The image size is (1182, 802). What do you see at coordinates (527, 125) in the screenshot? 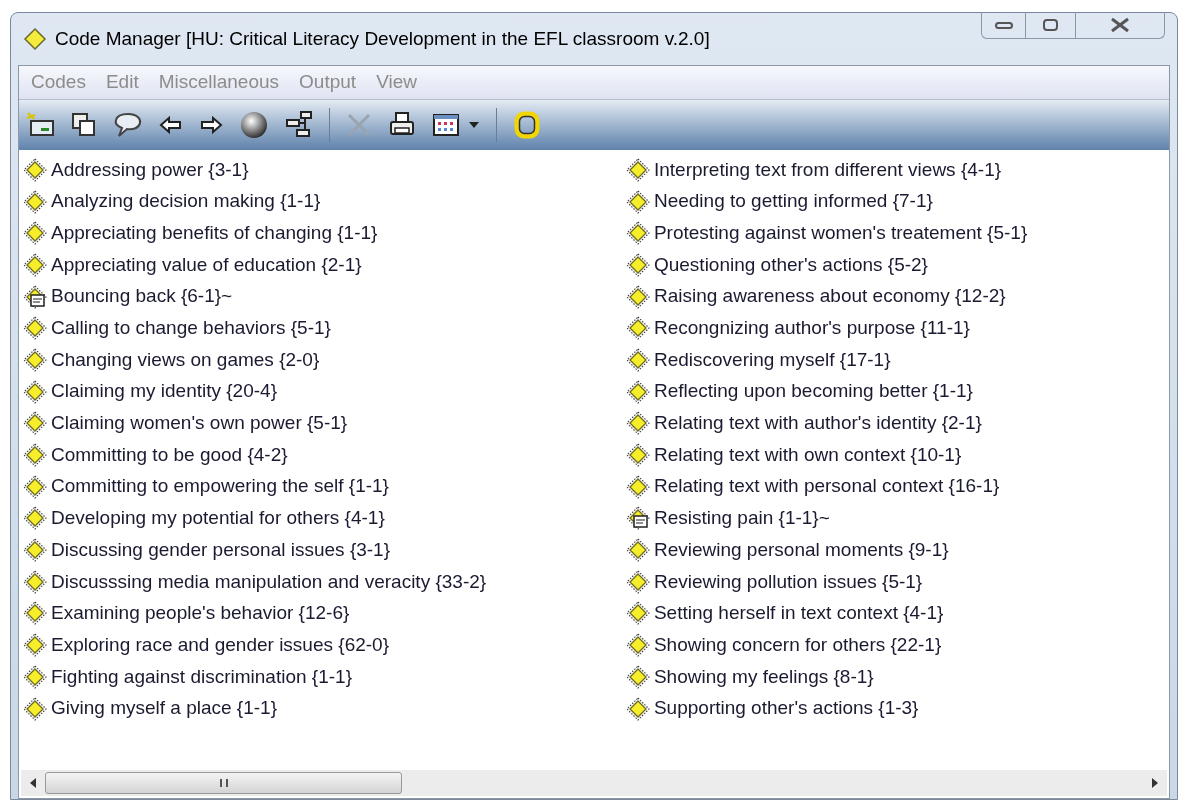
I see `ring-icon` at bounding box center [527, 125].